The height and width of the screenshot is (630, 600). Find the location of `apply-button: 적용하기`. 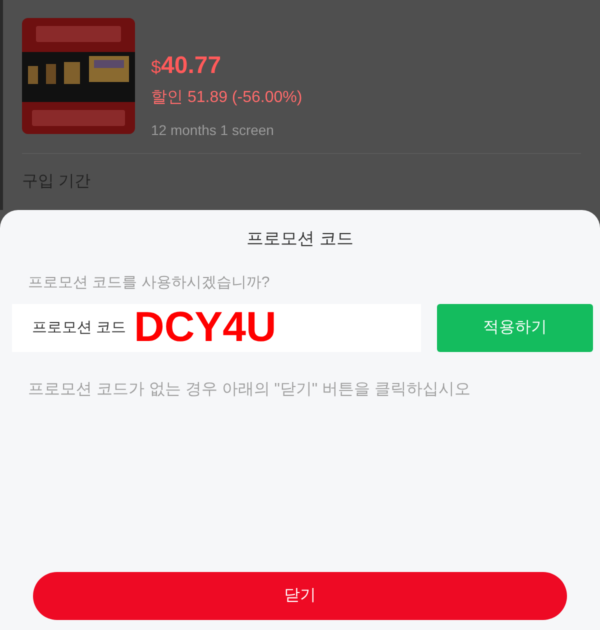

apply-button: 적용하기 is located at coordinates (515, 328).